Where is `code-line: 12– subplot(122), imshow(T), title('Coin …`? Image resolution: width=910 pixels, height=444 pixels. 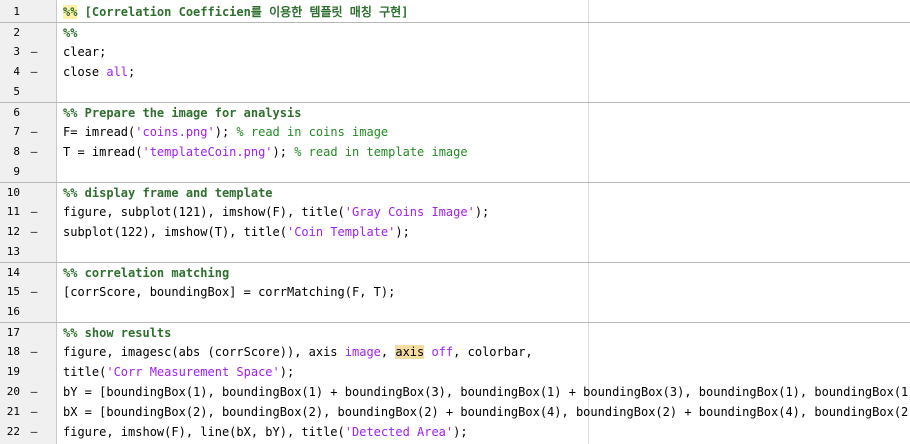
code-line: 12– subplot(122), imshow(T), title('Coin … is located at coordinates (455, 232).